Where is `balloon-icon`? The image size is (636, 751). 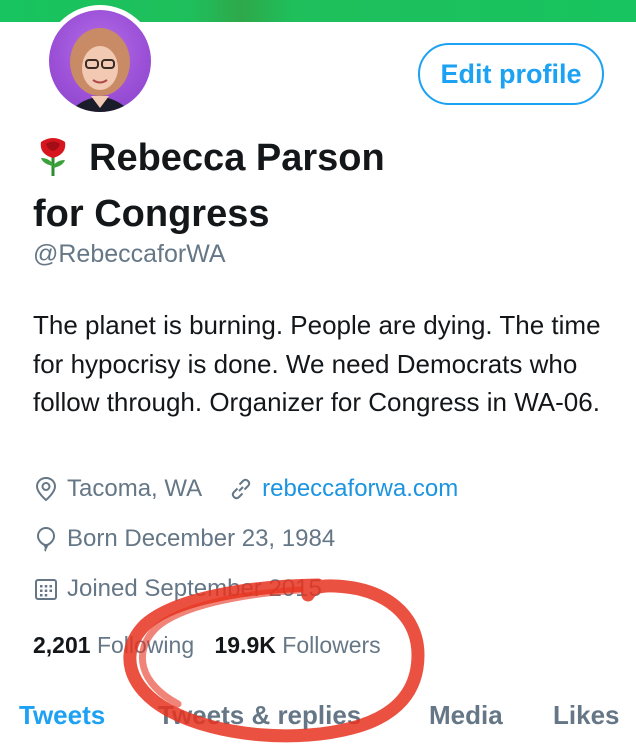
balloon-icon is located at coordinates (46, 539).